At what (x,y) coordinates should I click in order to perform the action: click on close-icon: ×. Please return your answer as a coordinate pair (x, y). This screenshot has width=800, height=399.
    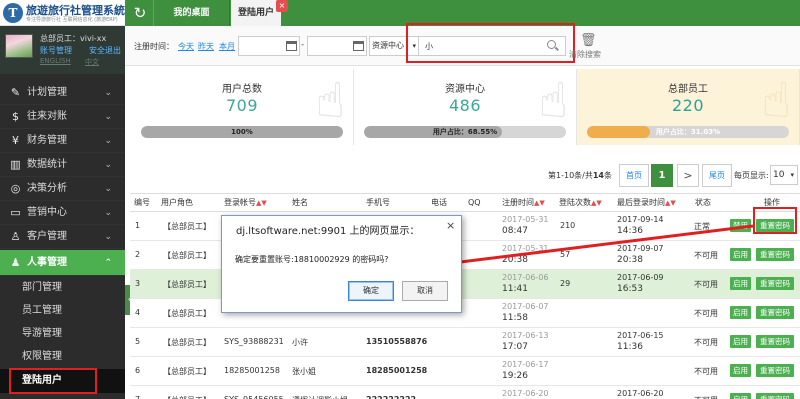
    Looking at the image, I should click on (450, 225).